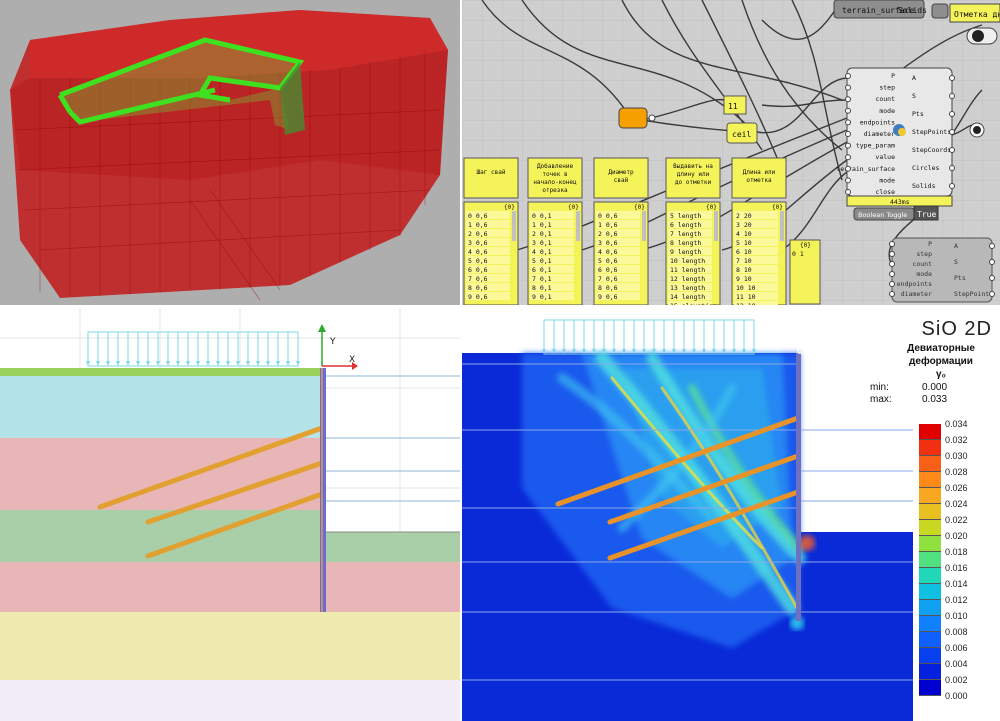 Image resolution: width=1000 pixels, height=721 pixels. I want to click on python-input-4: endpoints, so click(877, 122).